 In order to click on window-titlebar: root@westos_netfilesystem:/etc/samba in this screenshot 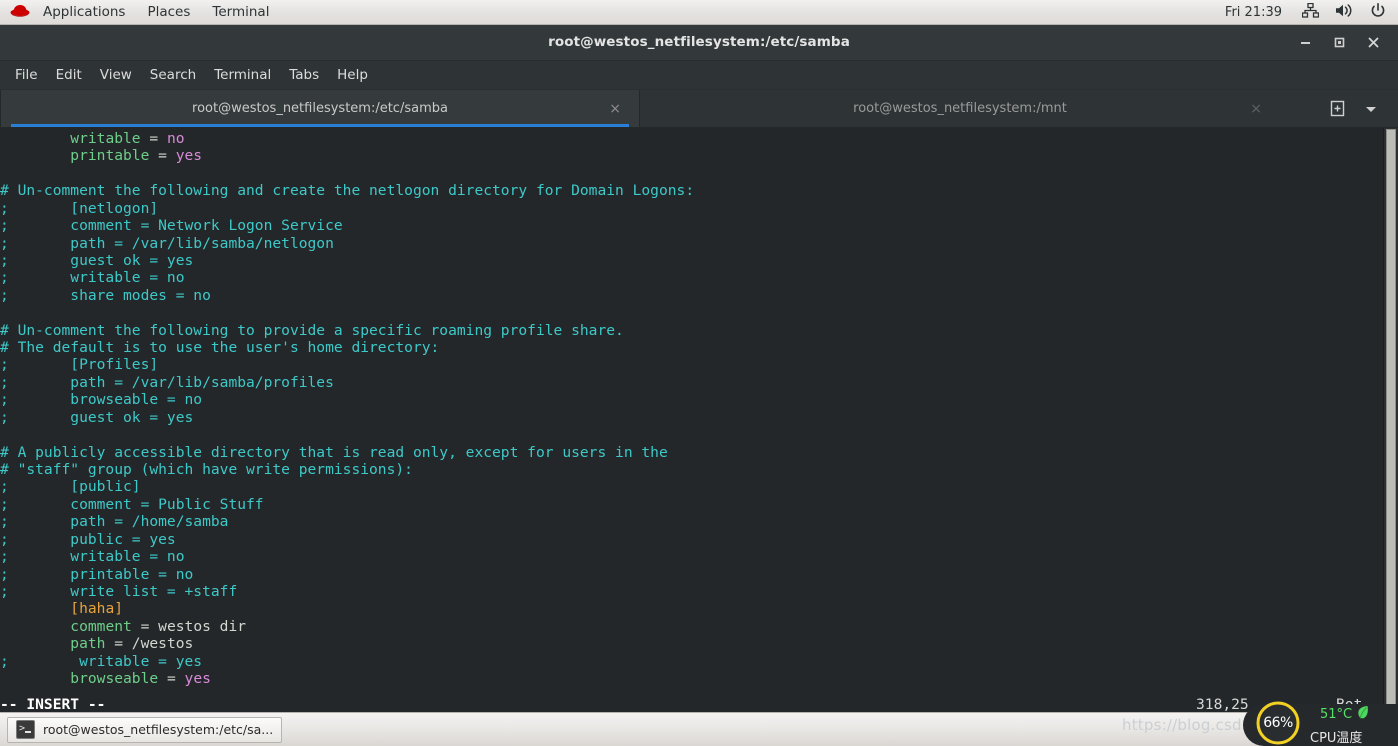, I will do `click(699, 43)`.